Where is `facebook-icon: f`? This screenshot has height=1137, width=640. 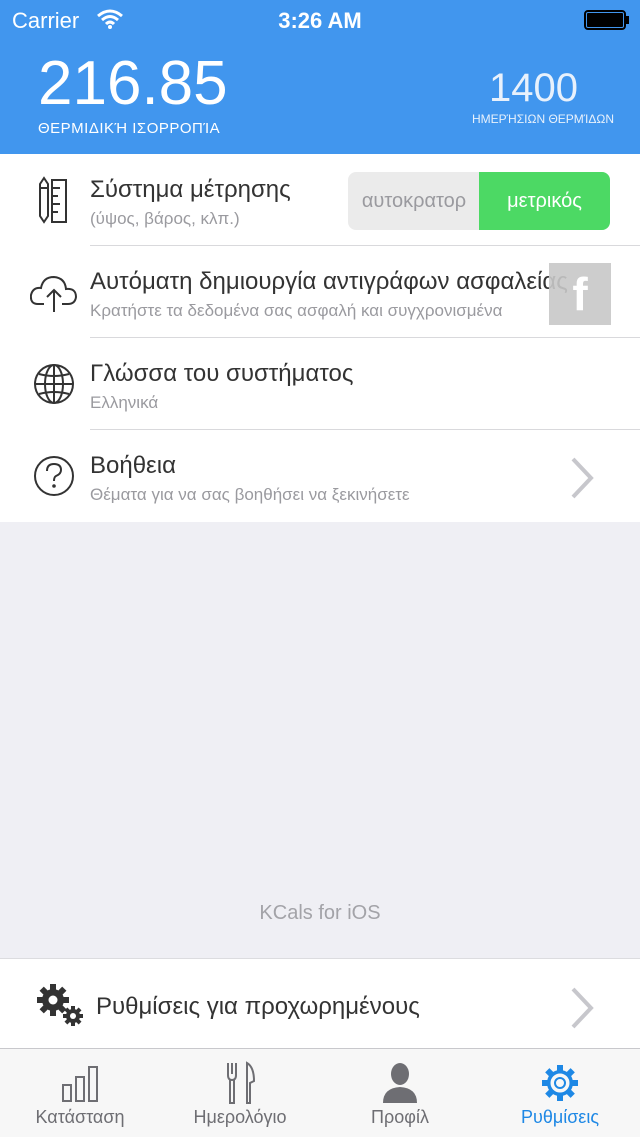
facebook-icon: f is located at coordinates (580, 294).